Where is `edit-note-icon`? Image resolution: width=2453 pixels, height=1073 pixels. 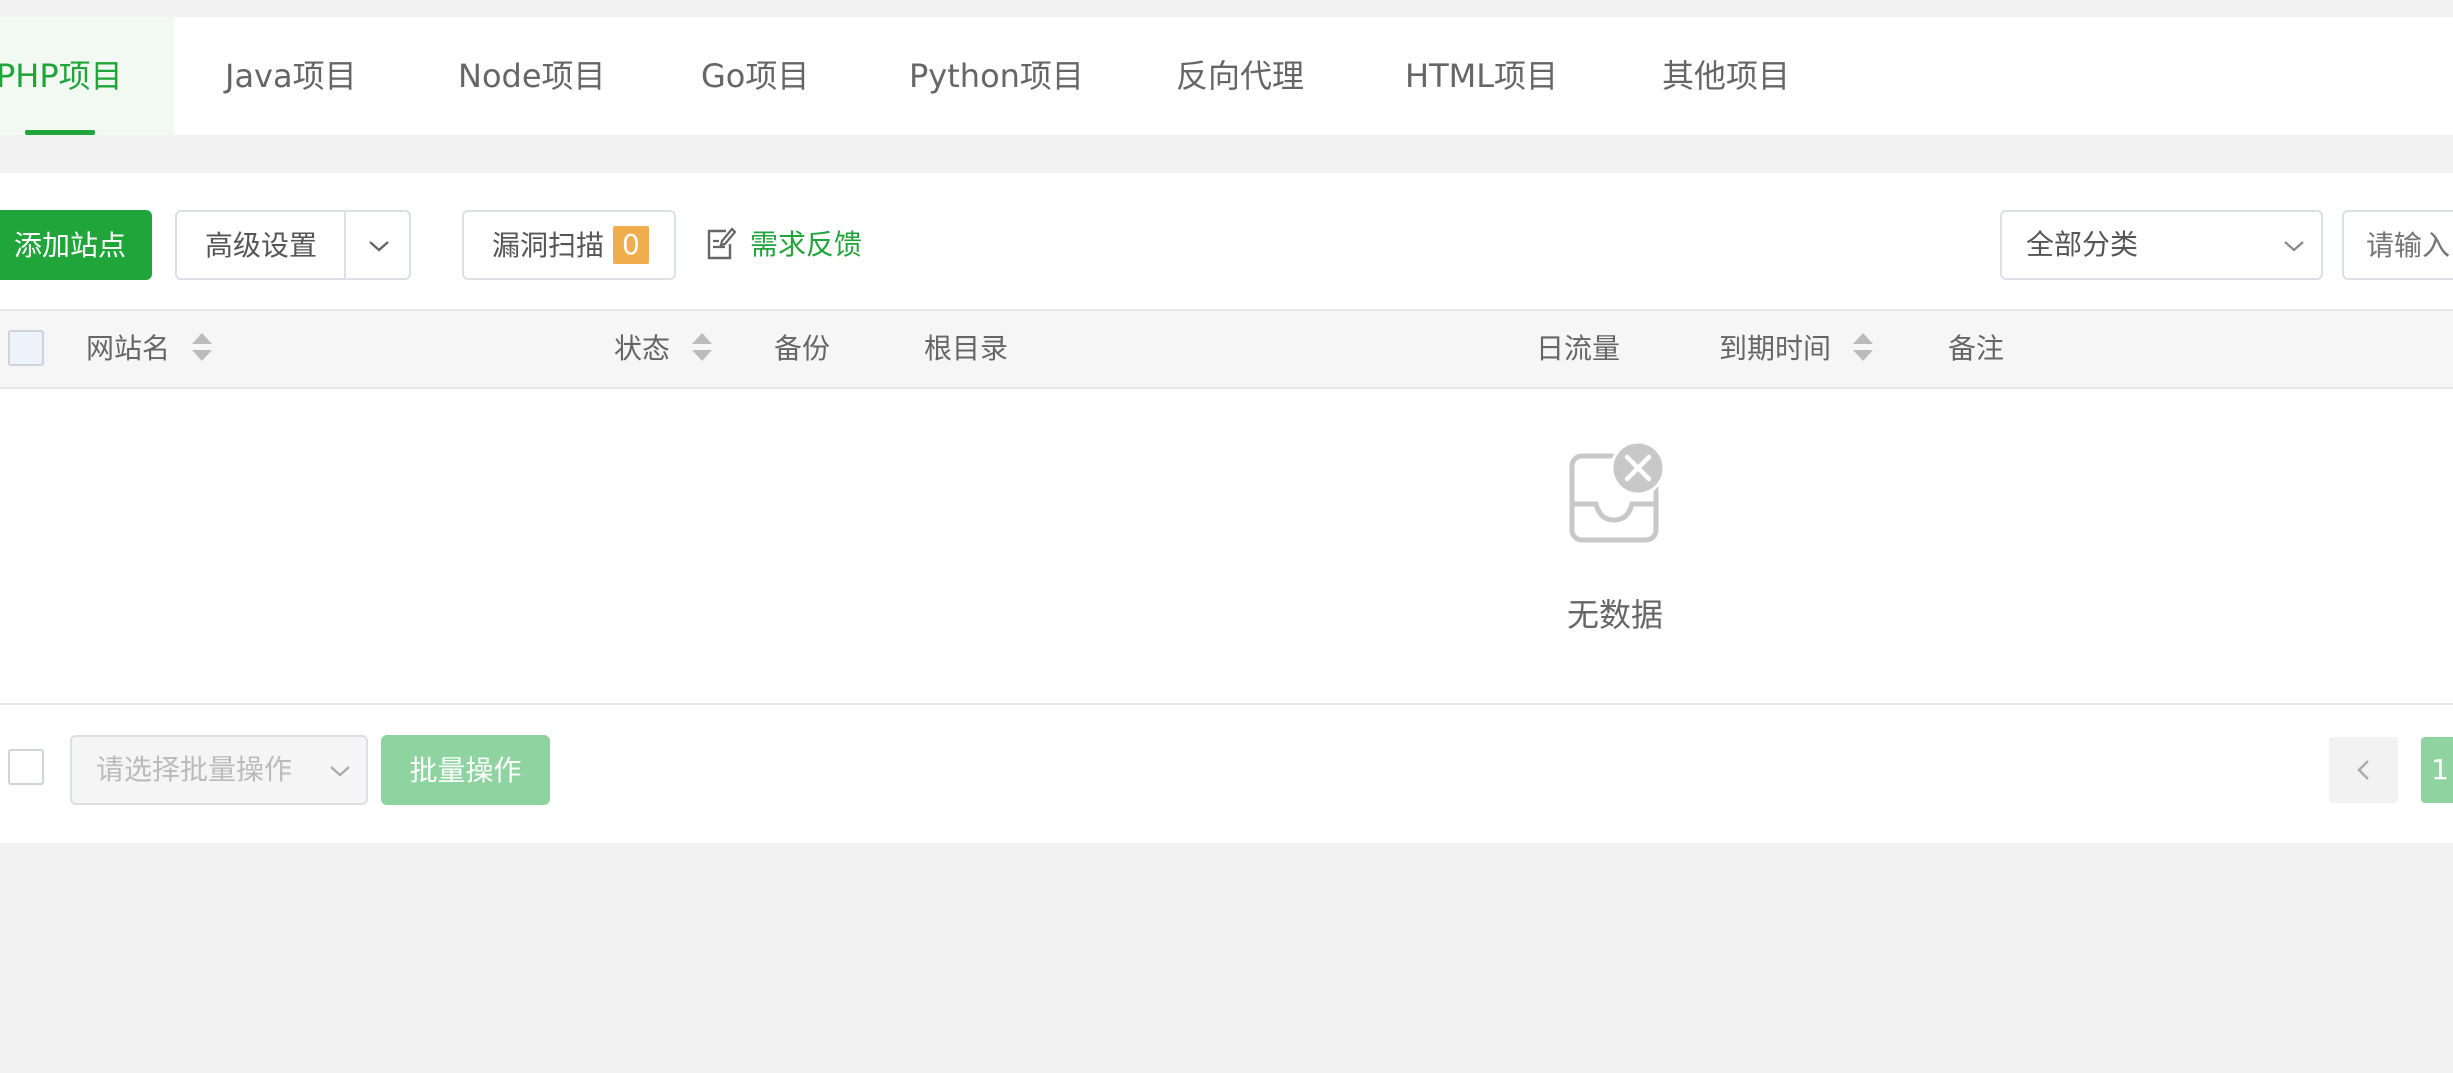 edit-note-icon is located at coordinates (721, 243).